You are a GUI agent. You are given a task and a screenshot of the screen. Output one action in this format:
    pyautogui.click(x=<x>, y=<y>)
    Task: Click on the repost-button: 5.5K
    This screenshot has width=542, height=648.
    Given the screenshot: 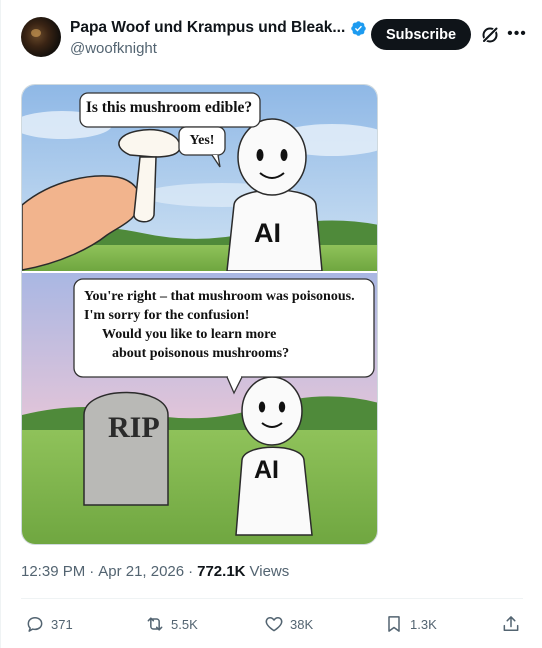 What is the action you would take?
    pyautogui.click(x=171, y=624)
    